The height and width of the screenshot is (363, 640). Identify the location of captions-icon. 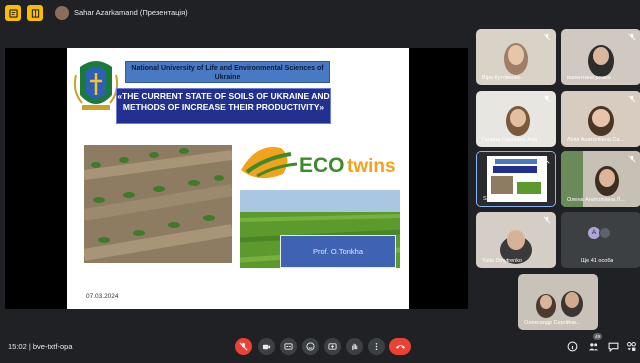
(288, 346).